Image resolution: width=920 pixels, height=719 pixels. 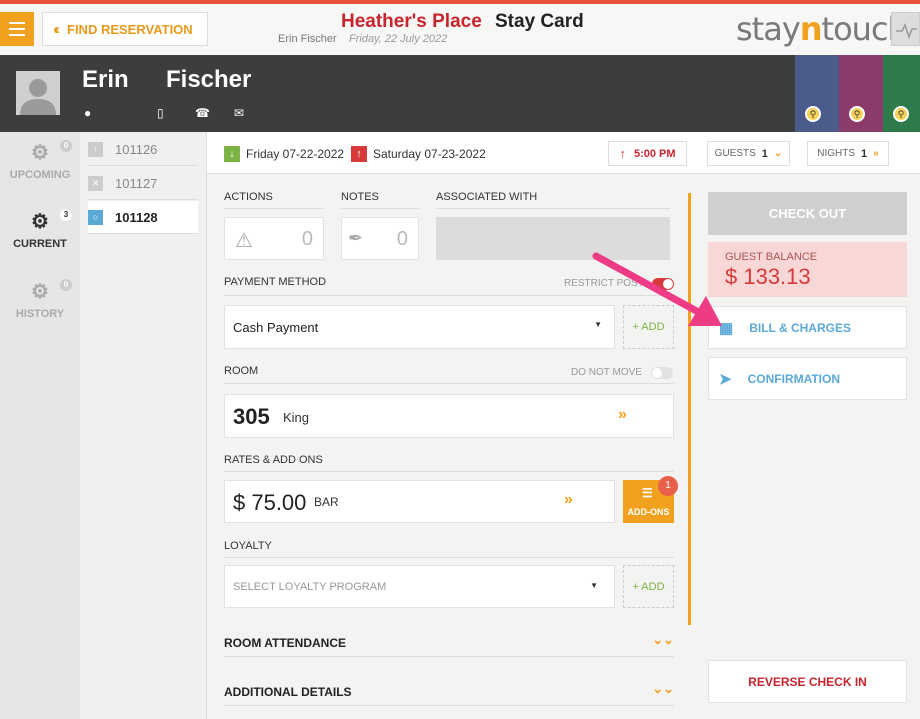 What do you see at coordinates (56, 29) in the screenshot?
I see `double-chevron-left-icon: ‹‹` at bounding box center [56, 29].